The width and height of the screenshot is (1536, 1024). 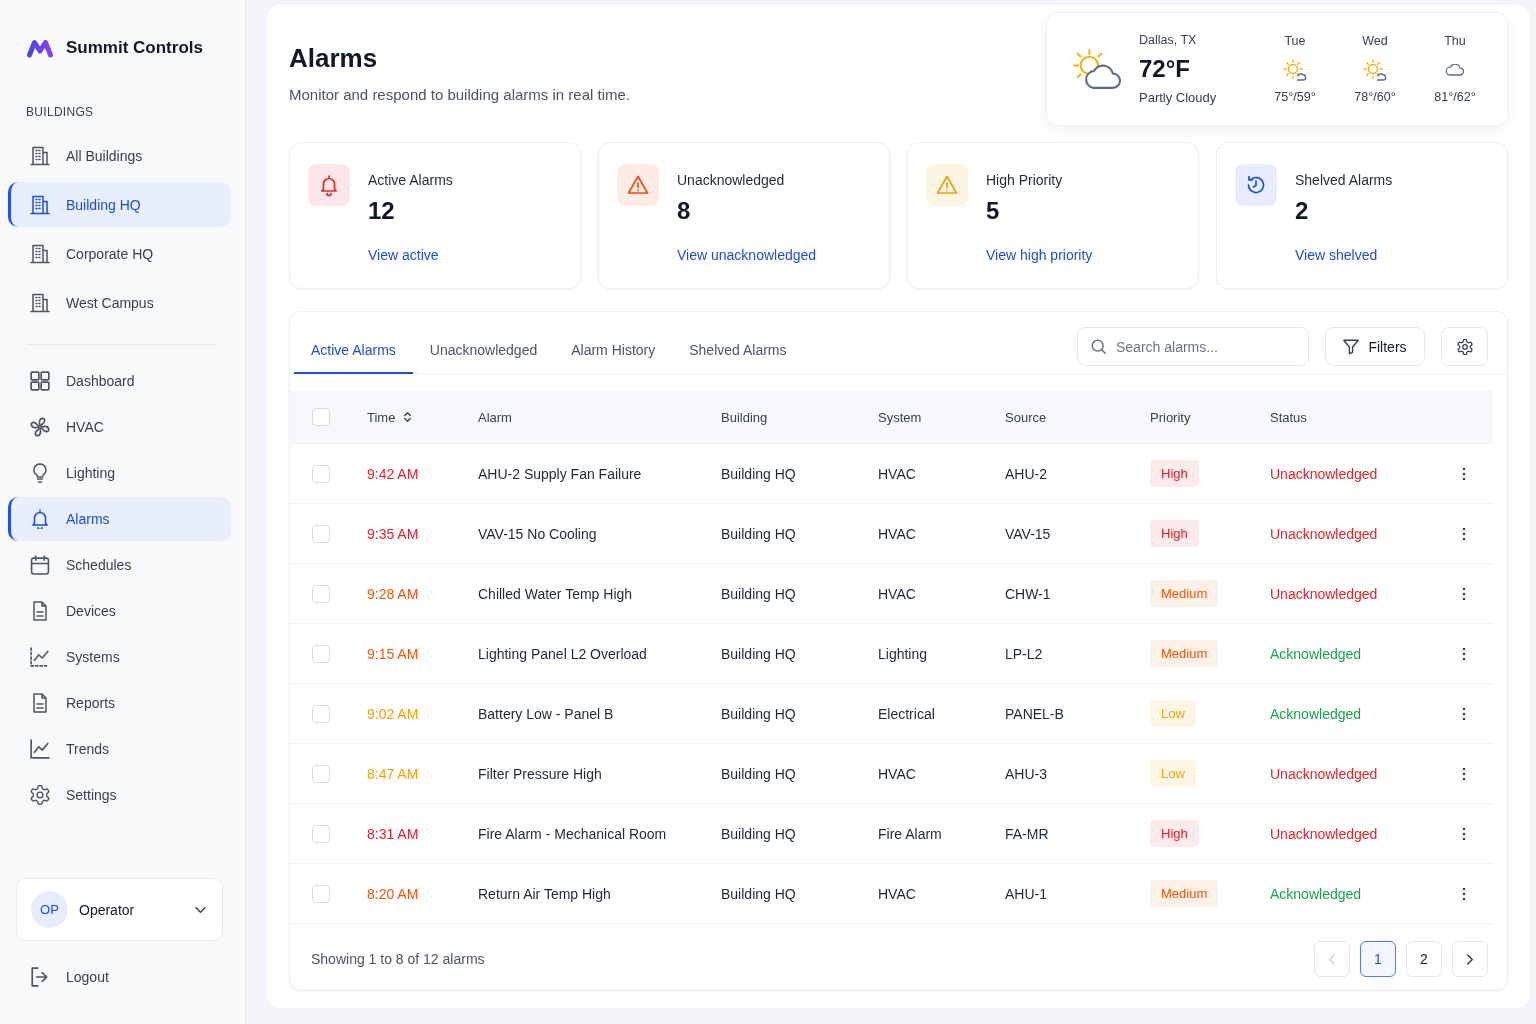 What do you see at coordinates (119, 302) in the screenshot?
I see `sidebar-item: West Campus` at bounding box center [119, 302].